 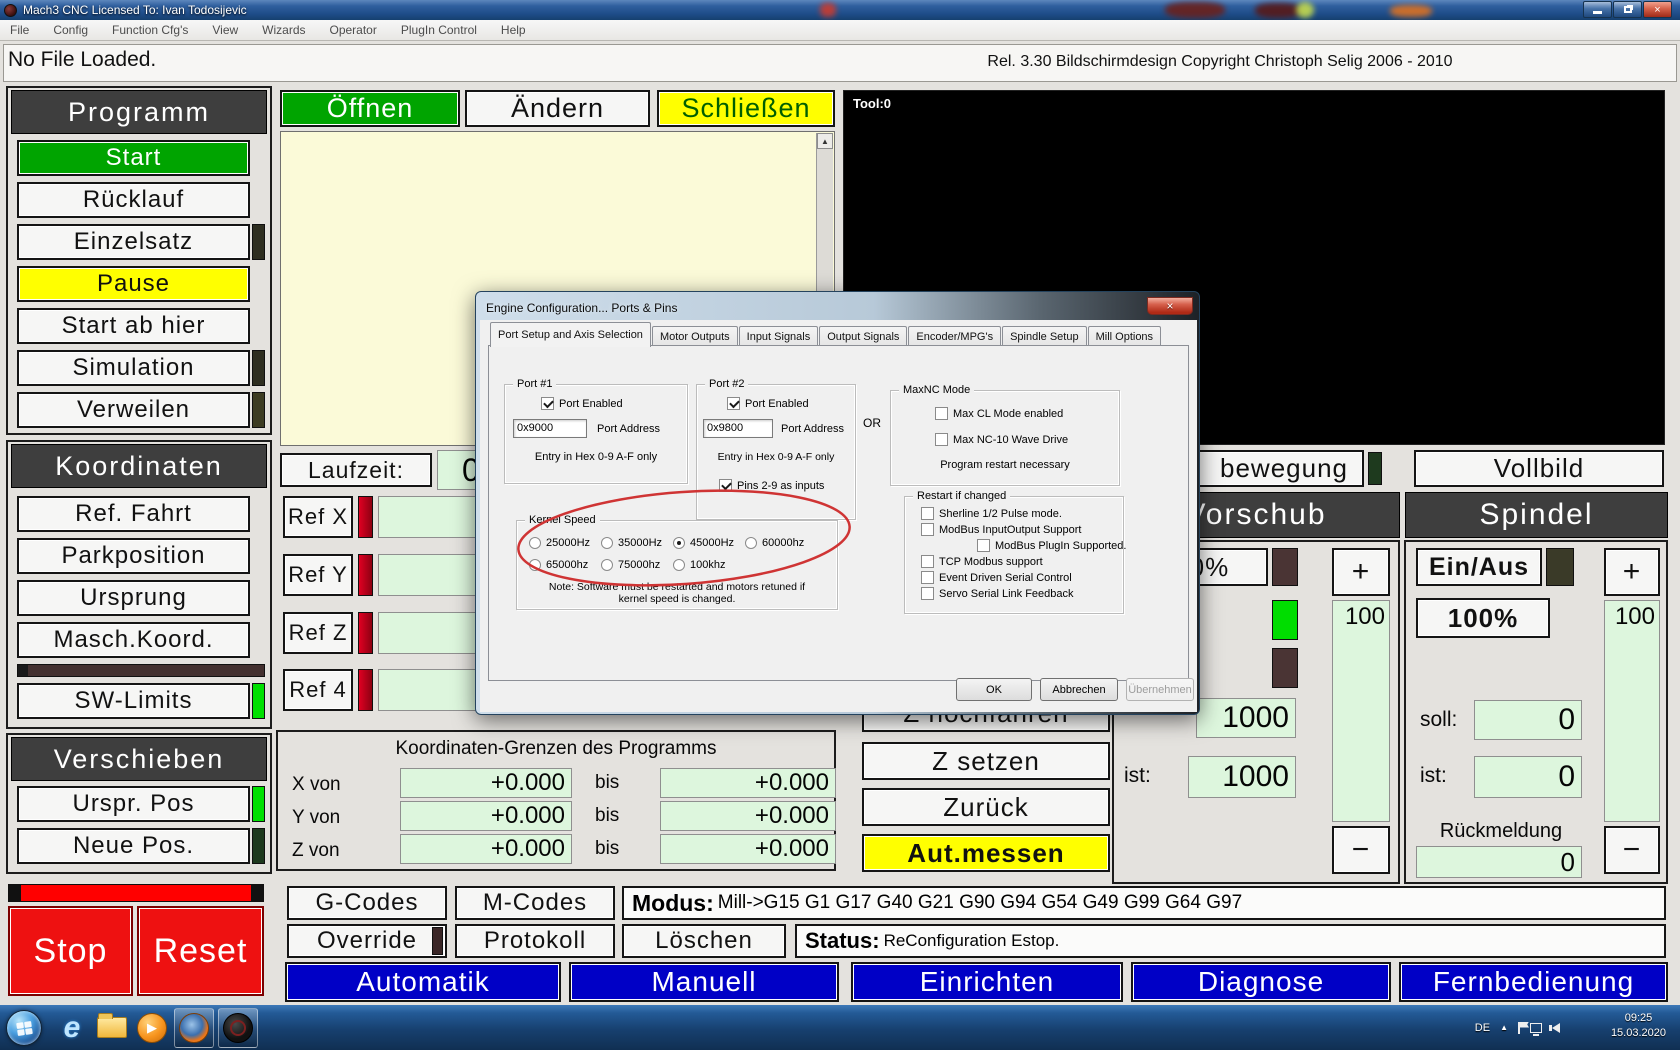 What do you see at coordinates (1079, 689) in the screenshot?
I see `abbrechen-button: Abbrechen` at bounding box center [1079, 689].